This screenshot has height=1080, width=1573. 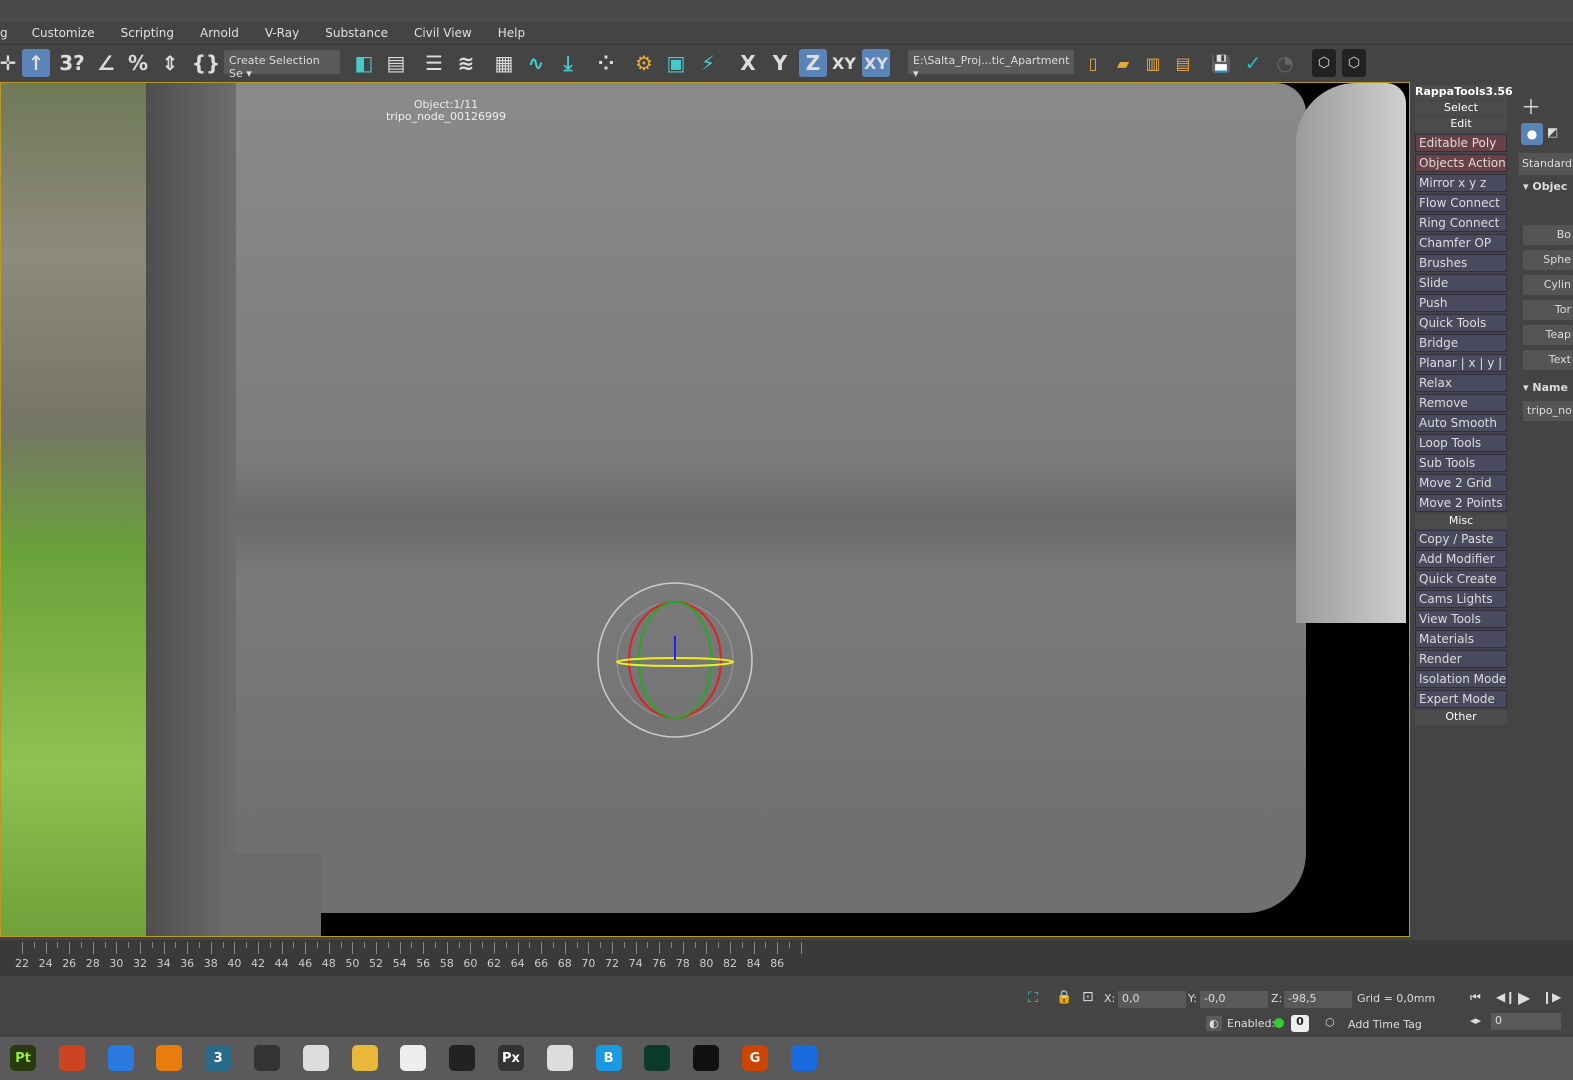 I want to click on rappa-misc-button: Quick Create, so click(x=1461, y=579).